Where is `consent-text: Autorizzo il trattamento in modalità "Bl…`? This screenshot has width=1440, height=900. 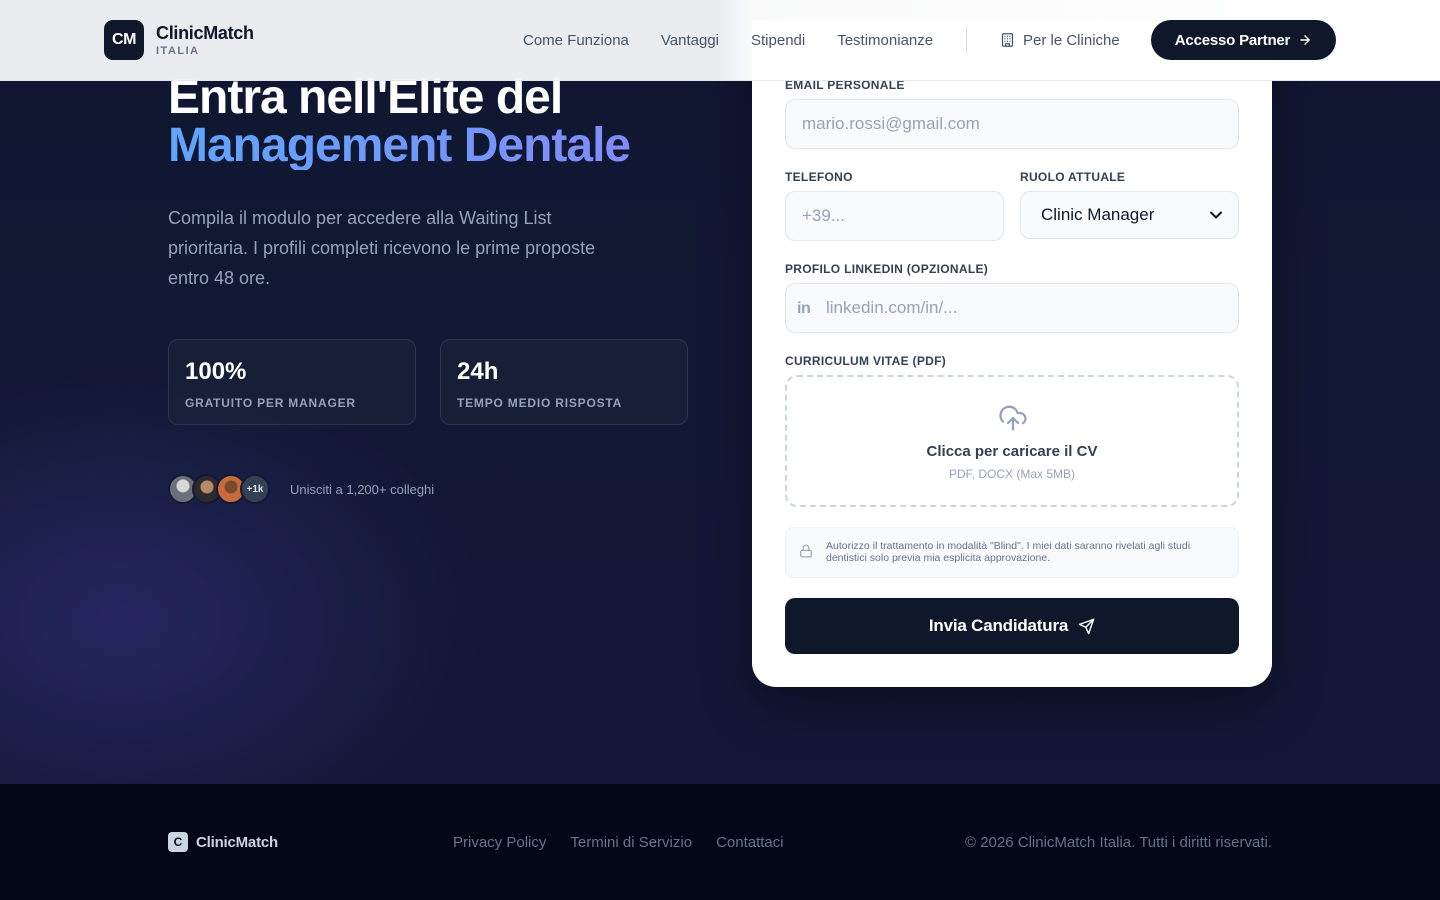 consent-text: Autorizzo il trattamento in modalità "Bl… is located at coordinates (1008, 552).